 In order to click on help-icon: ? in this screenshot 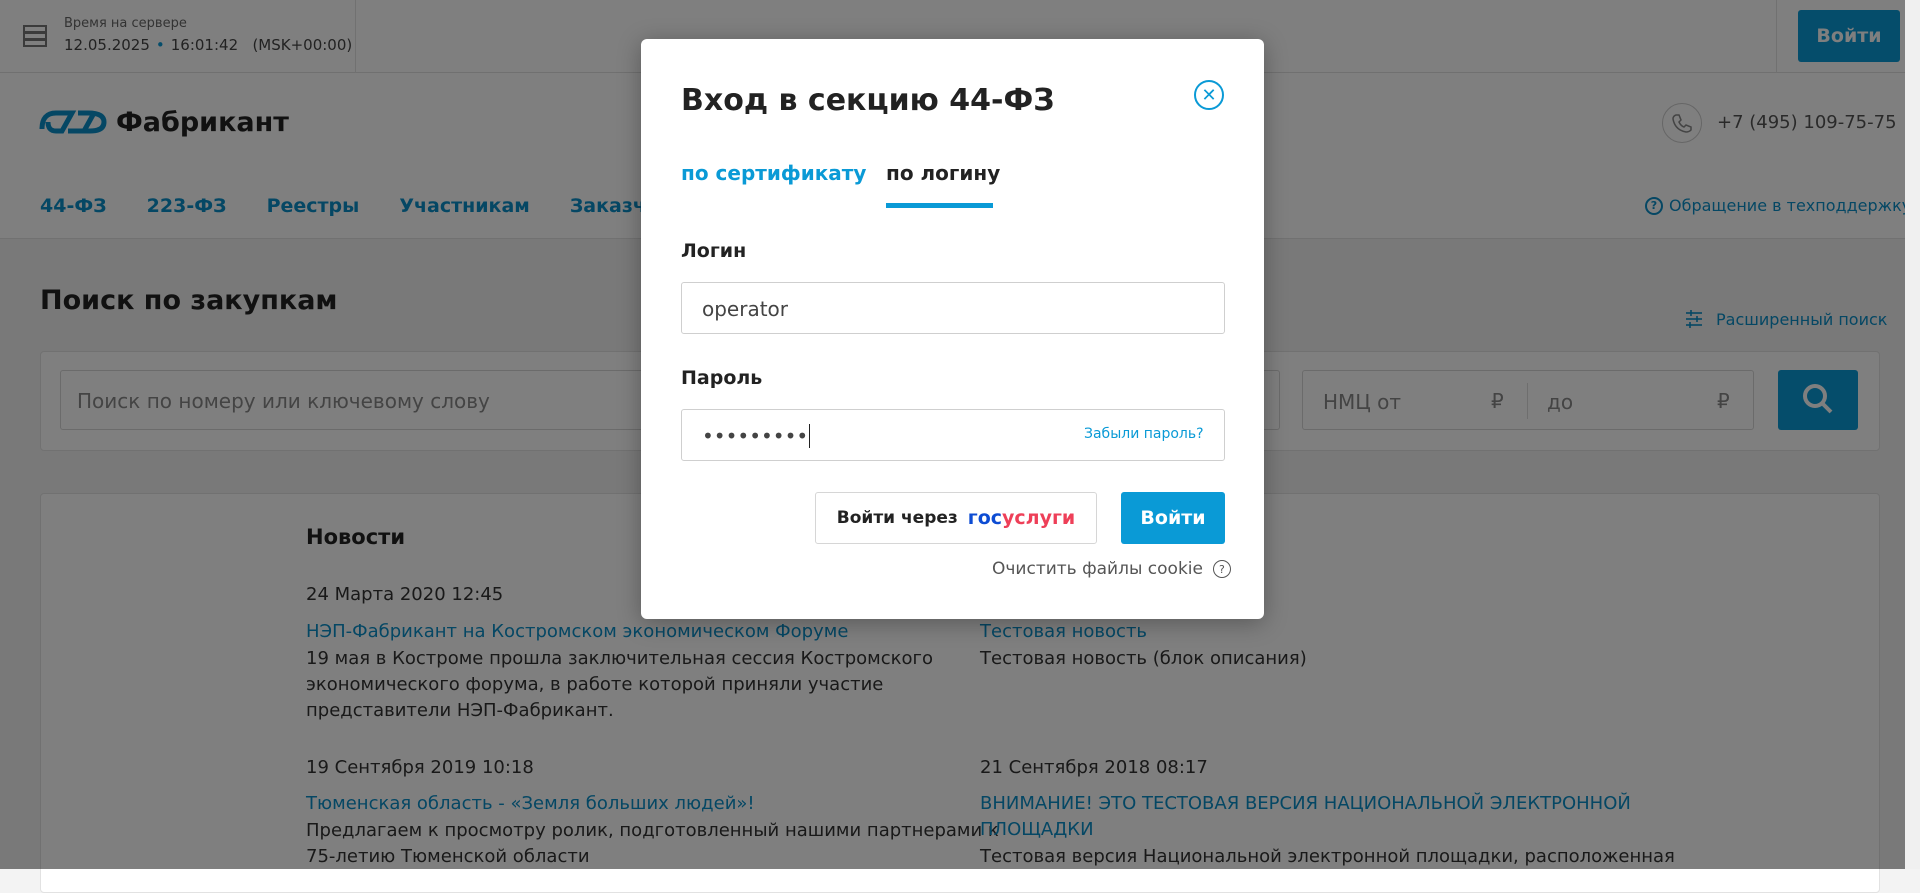, I will do `click(1221, 569)`.